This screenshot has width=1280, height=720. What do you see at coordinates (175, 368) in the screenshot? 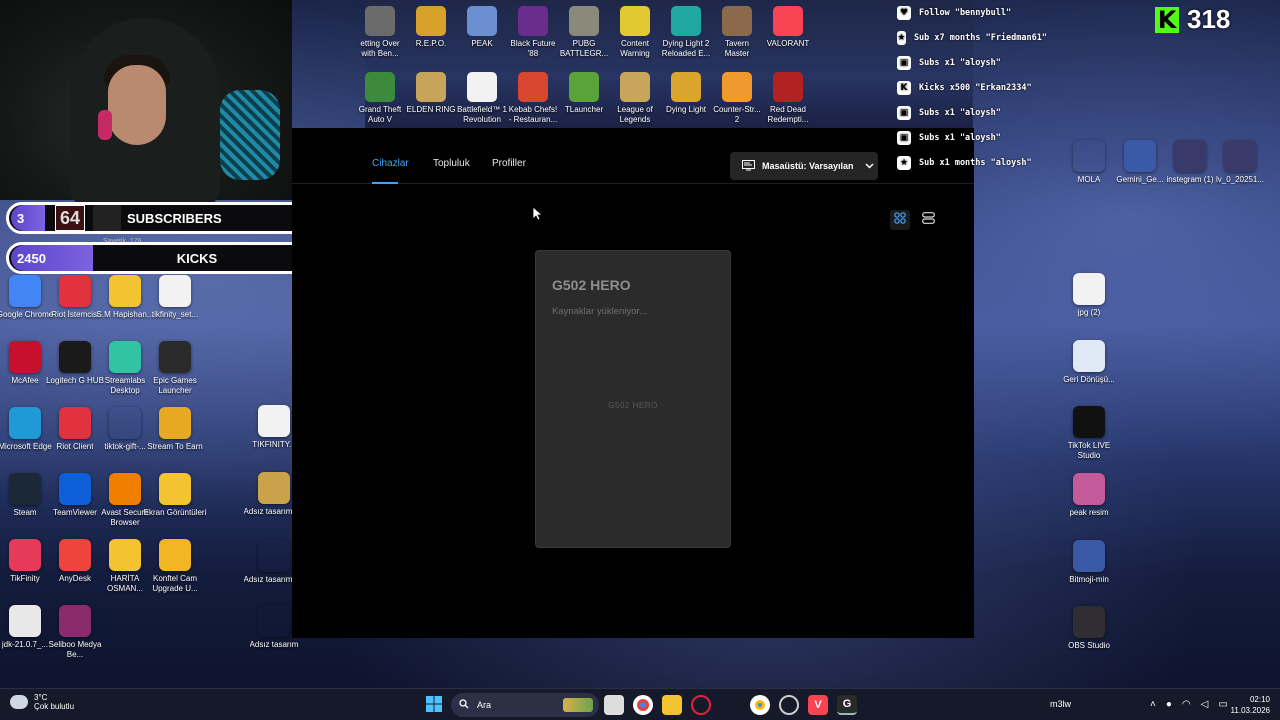
I see `desktop-icon-left: Epic Games Launcher` at bounding box center [175, 368].